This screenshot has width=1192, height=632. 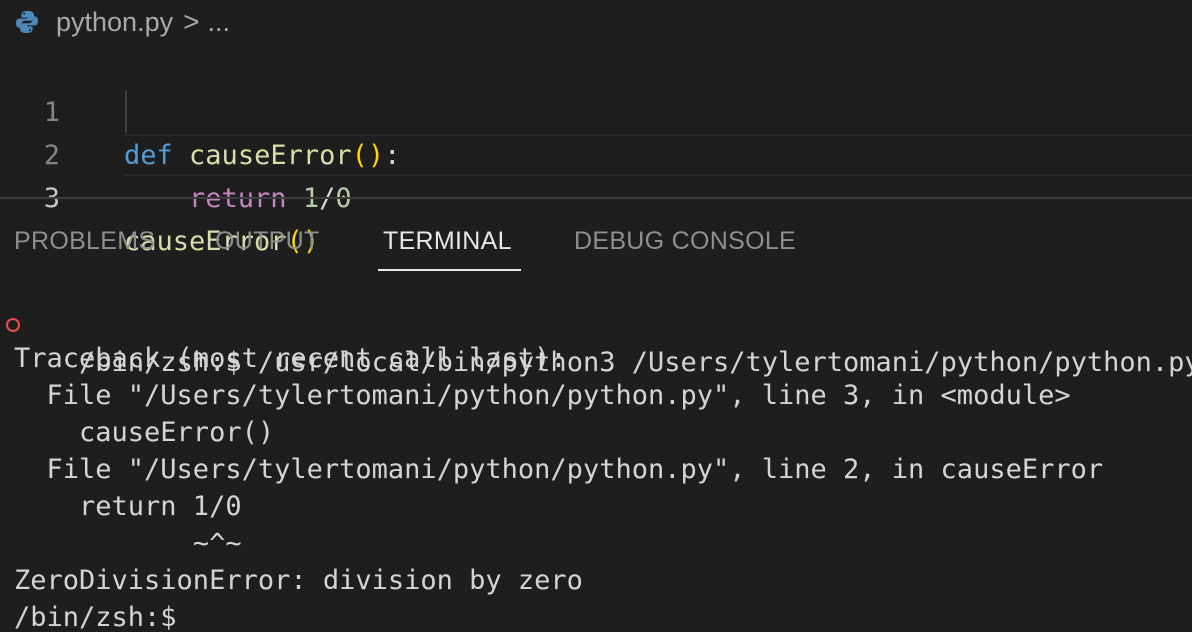 I want to click on tab-terminal: TERMINAL, so click(x=447, y=241).